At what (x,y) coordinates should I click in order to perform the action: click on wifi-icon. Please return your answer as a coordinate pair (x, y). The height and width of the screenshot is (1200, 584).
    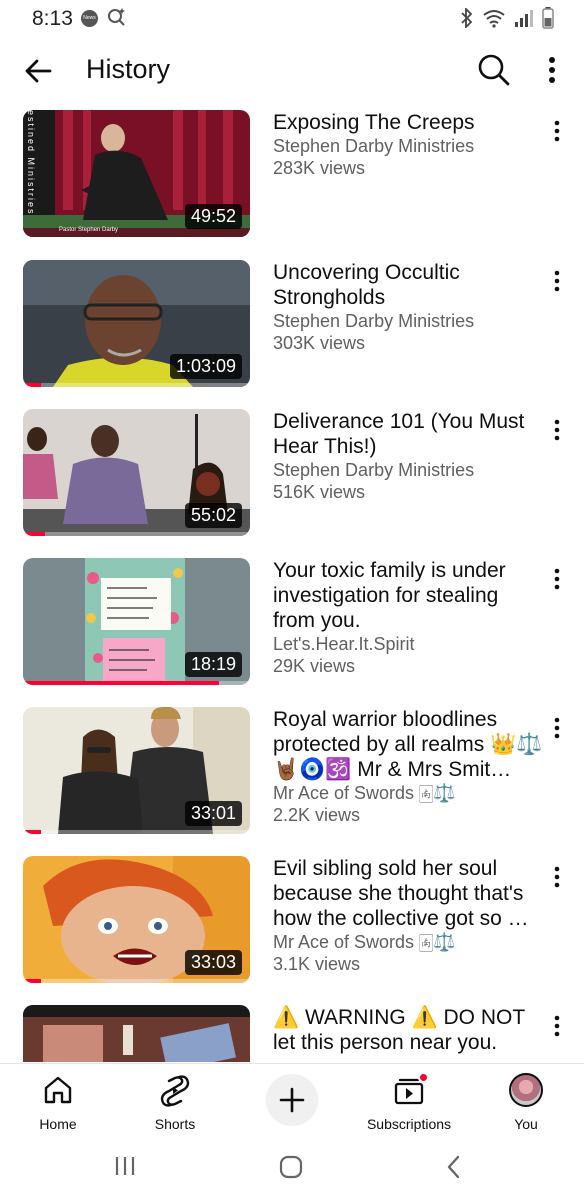
    Looking at the image, I should click on (494, 19).